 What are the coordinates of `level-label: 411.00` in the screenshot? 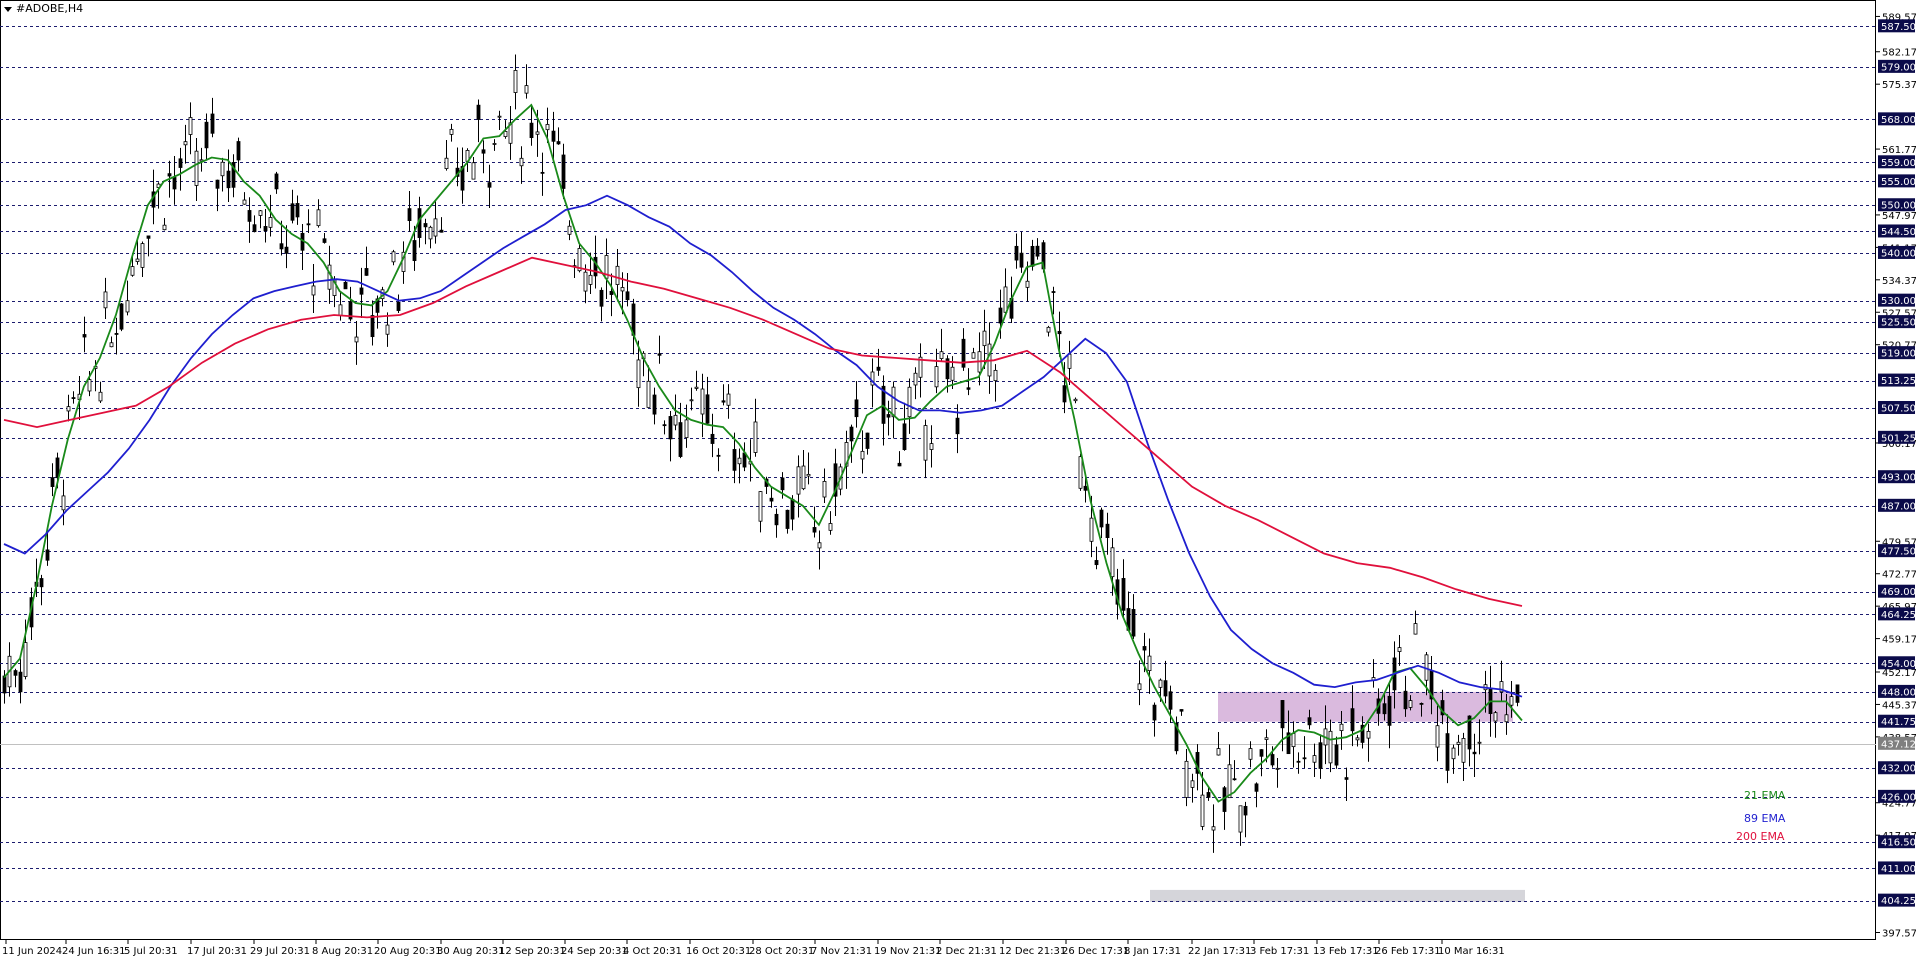 It's located at (1898, 869).